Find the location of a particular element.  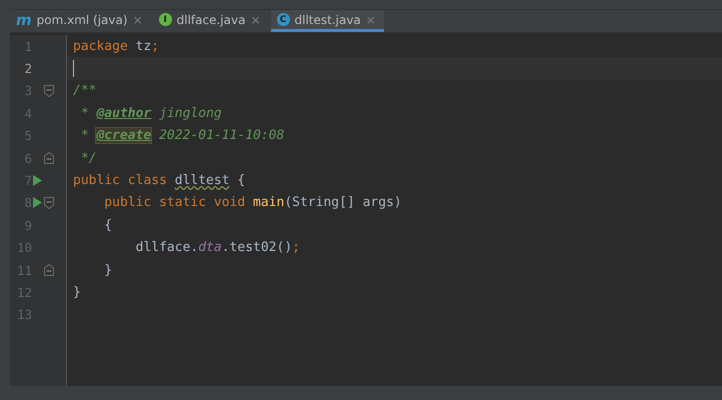

code-line: * @create 2022-01-11-10:08 is located at coordinates (183, 136).